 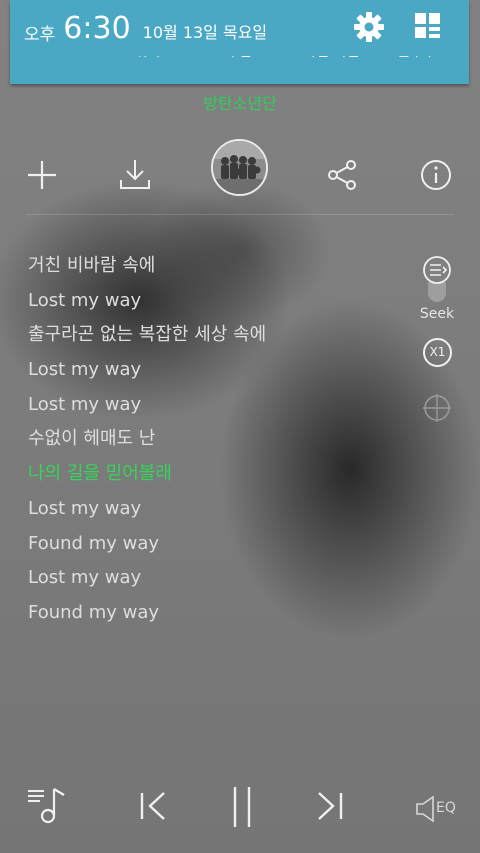 I want to click on speed-label: X1, so click(x=437, y=352).